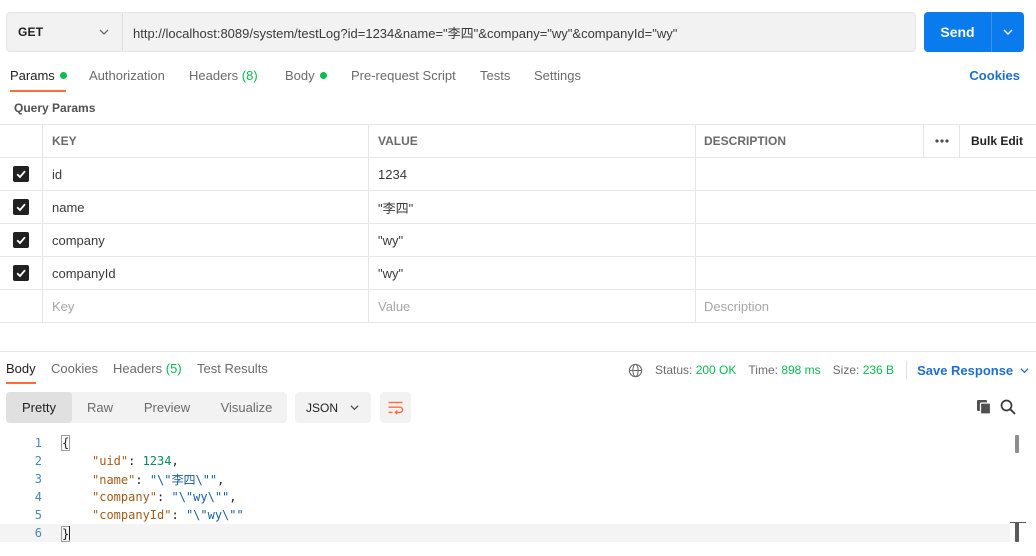  What do you see at coordinates (736, 306) in the screenshot?
I see `new-description-input: Description` at bounding box center [736, 306].